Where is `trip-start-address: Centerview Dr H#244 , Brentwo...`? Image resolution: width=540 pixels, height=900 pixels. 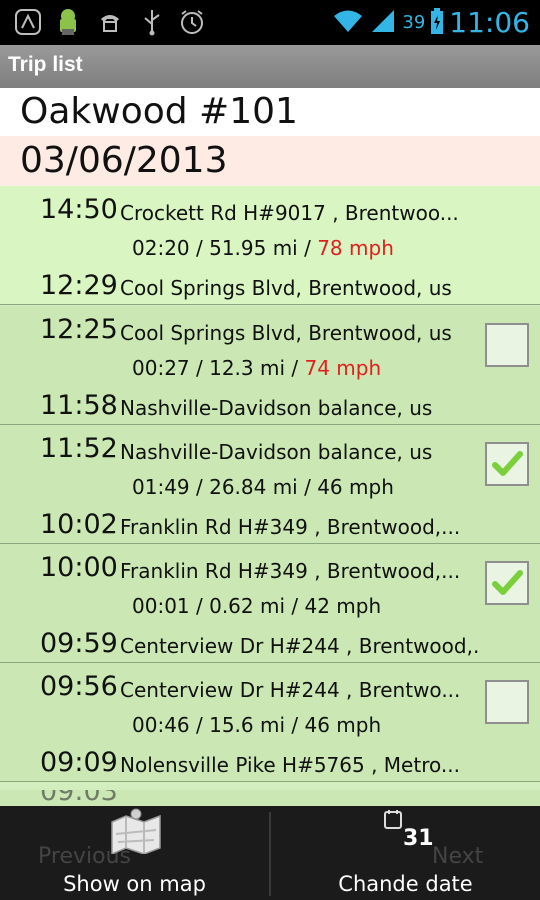
trip-start-address: Centerview Dr H#244 , Brentwo... is located at coordinates (290, 690).